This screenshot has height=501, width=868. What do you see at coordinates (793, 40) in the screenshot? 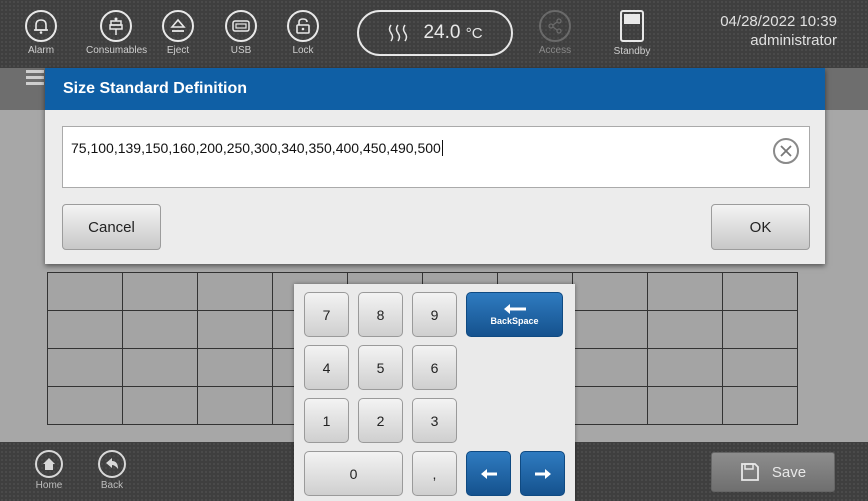
I see `username: administrator` at bounding box center [793, 40].